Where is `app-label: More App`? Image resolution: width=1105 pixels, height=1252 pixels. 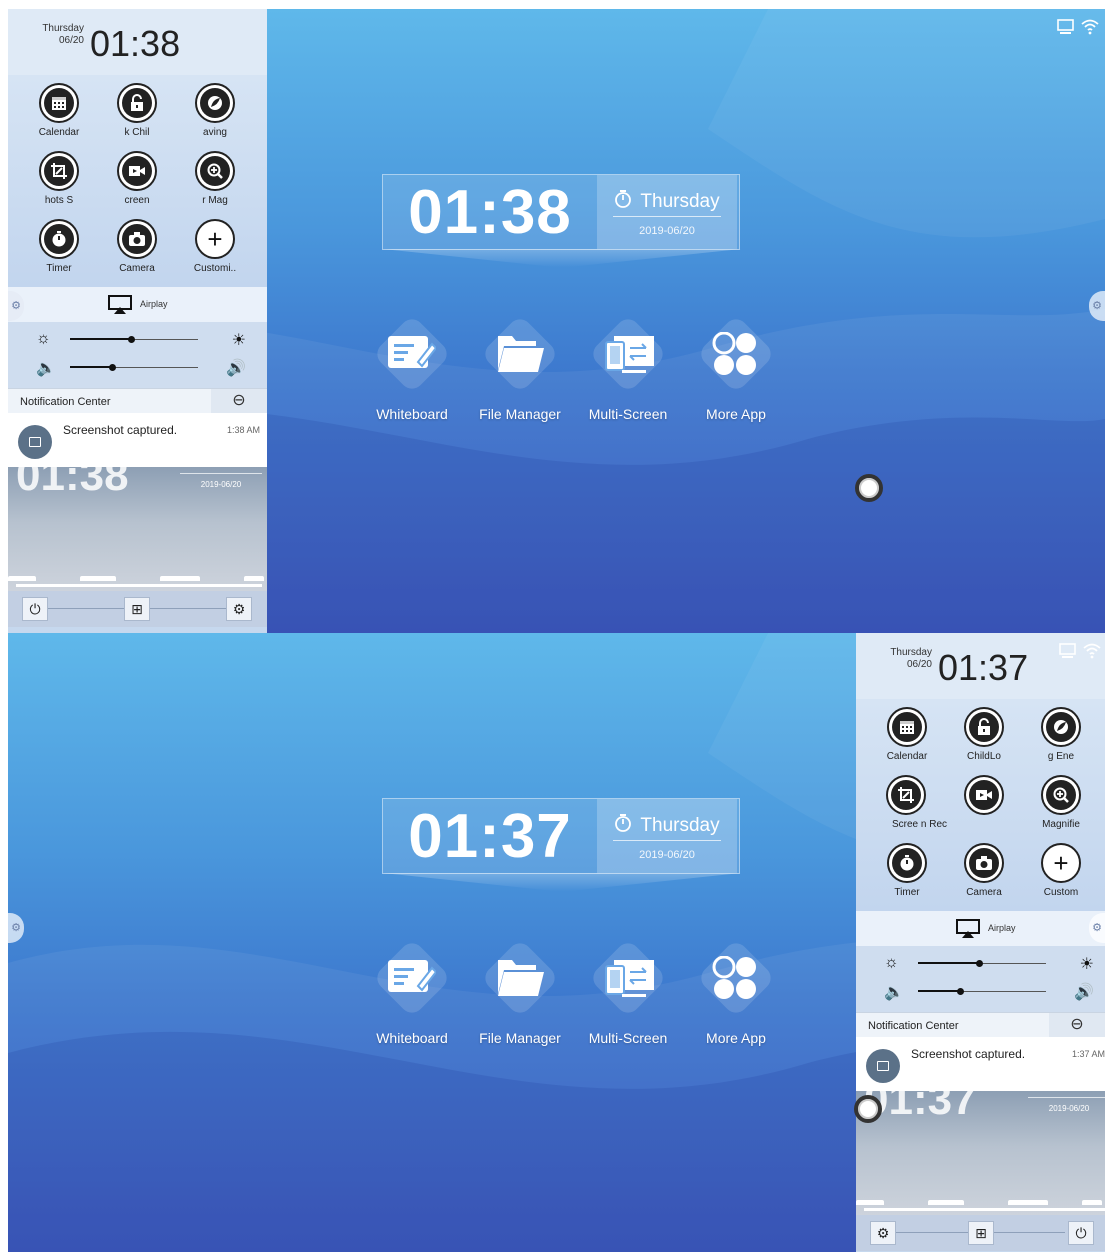
app-label: More App is located at coordinates (736, 1038).